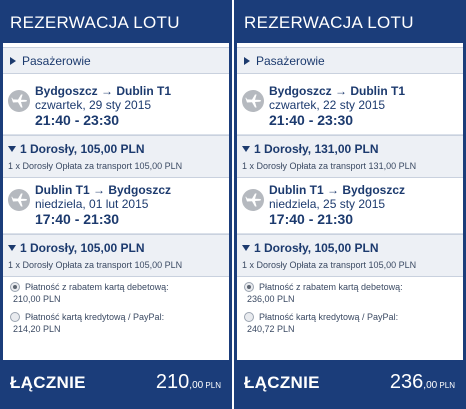 The width and height of the screenshot is (466, 409). I want to click on flight-date: niedziela, 25 sty 2015, so click(327, 204).